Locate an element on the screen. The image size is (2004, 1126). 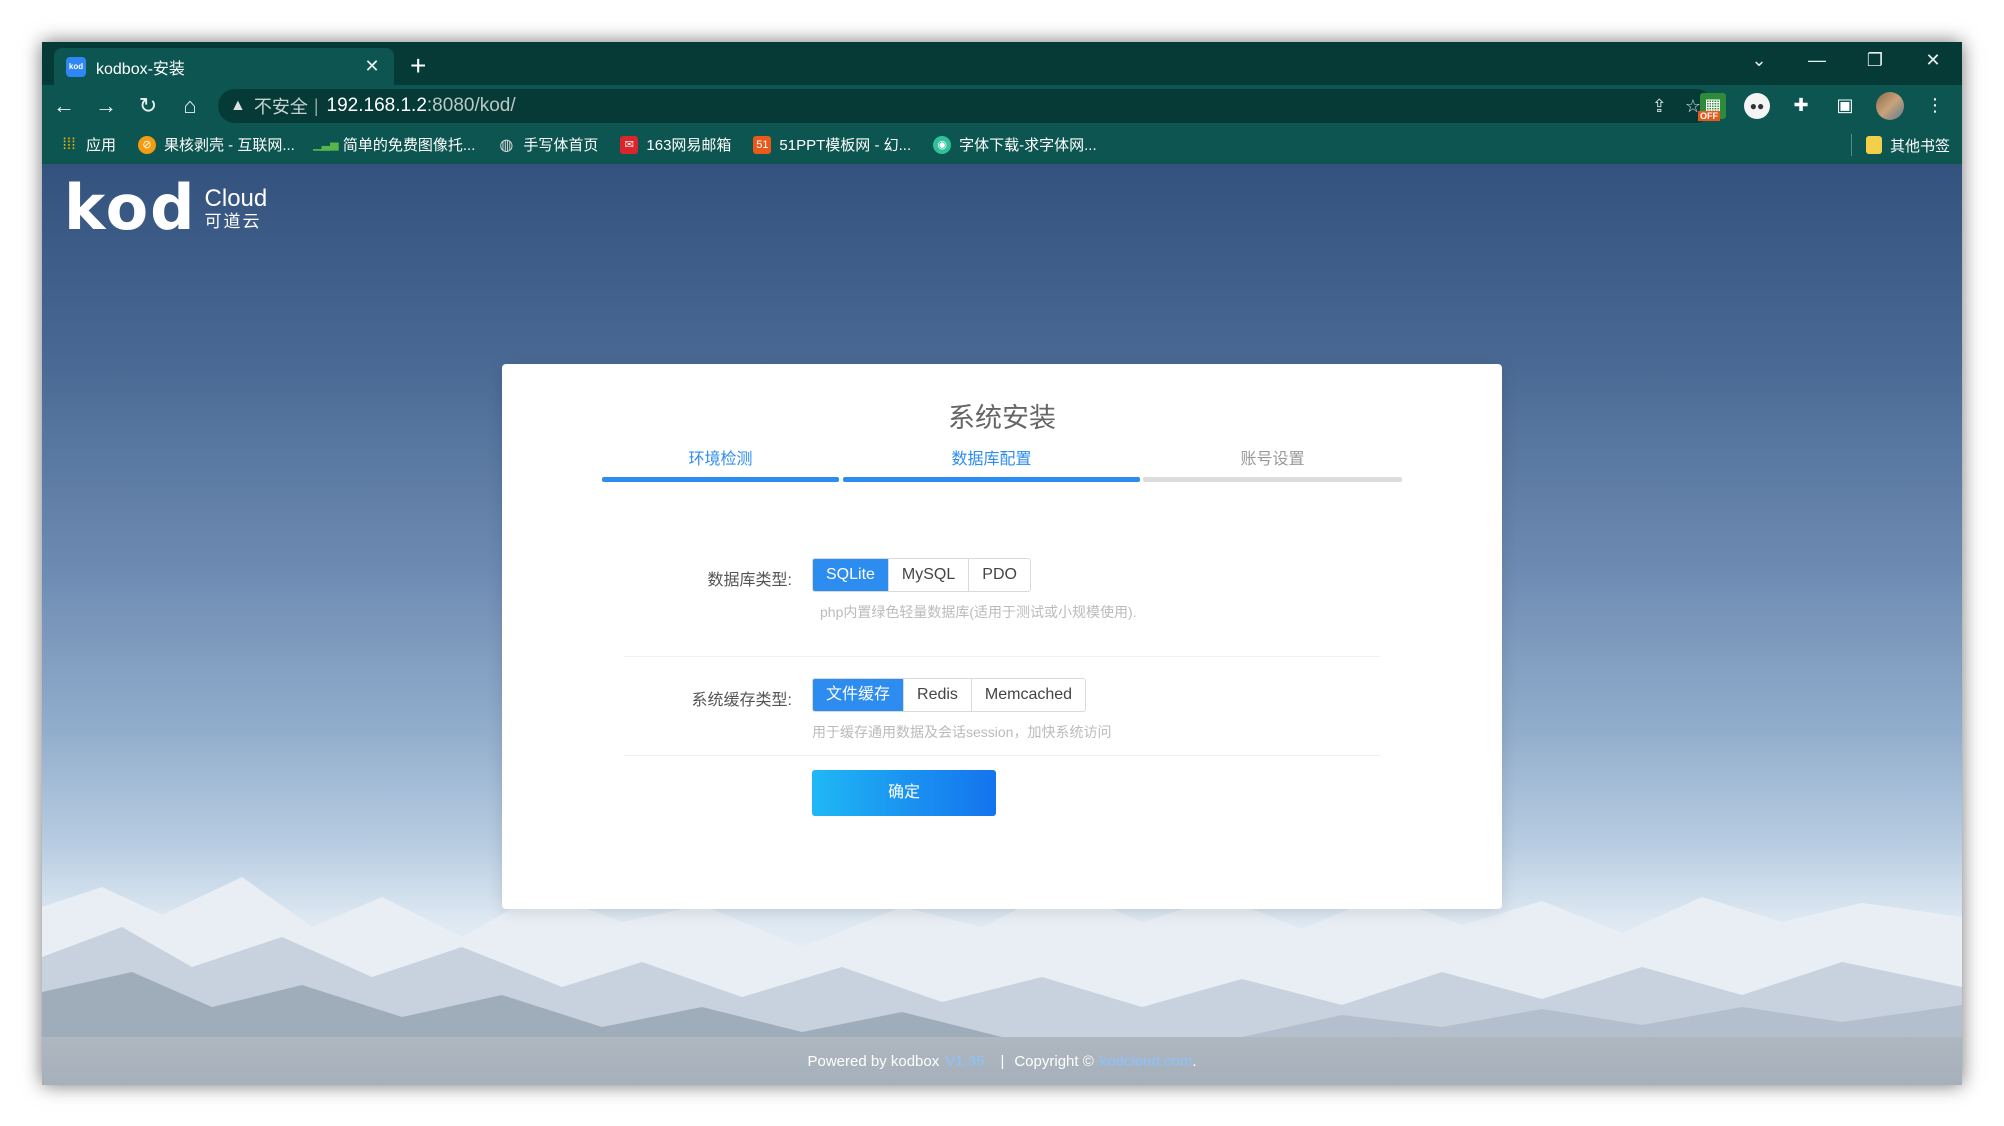
step-account-setup: 账号设置 is located at coordinates (1272, 466).